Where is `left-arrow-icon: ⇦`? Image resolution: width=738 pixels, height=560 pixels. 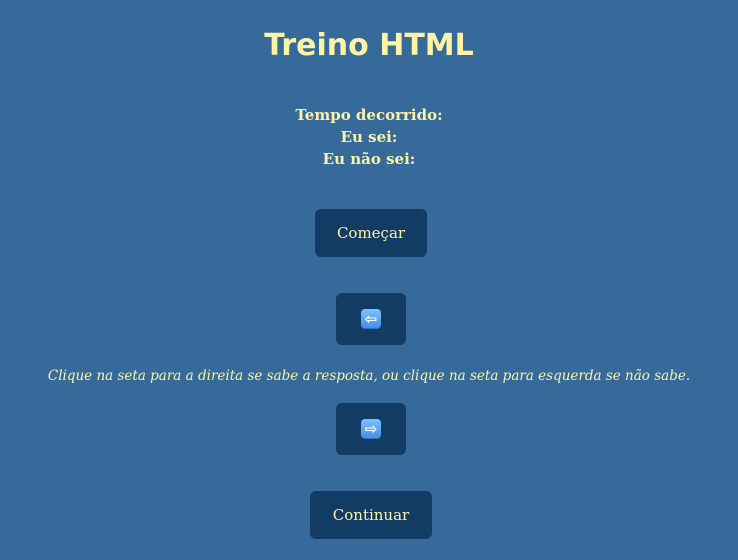 left-arrow-icon: ⇦ is located at coordinates (371, 319).